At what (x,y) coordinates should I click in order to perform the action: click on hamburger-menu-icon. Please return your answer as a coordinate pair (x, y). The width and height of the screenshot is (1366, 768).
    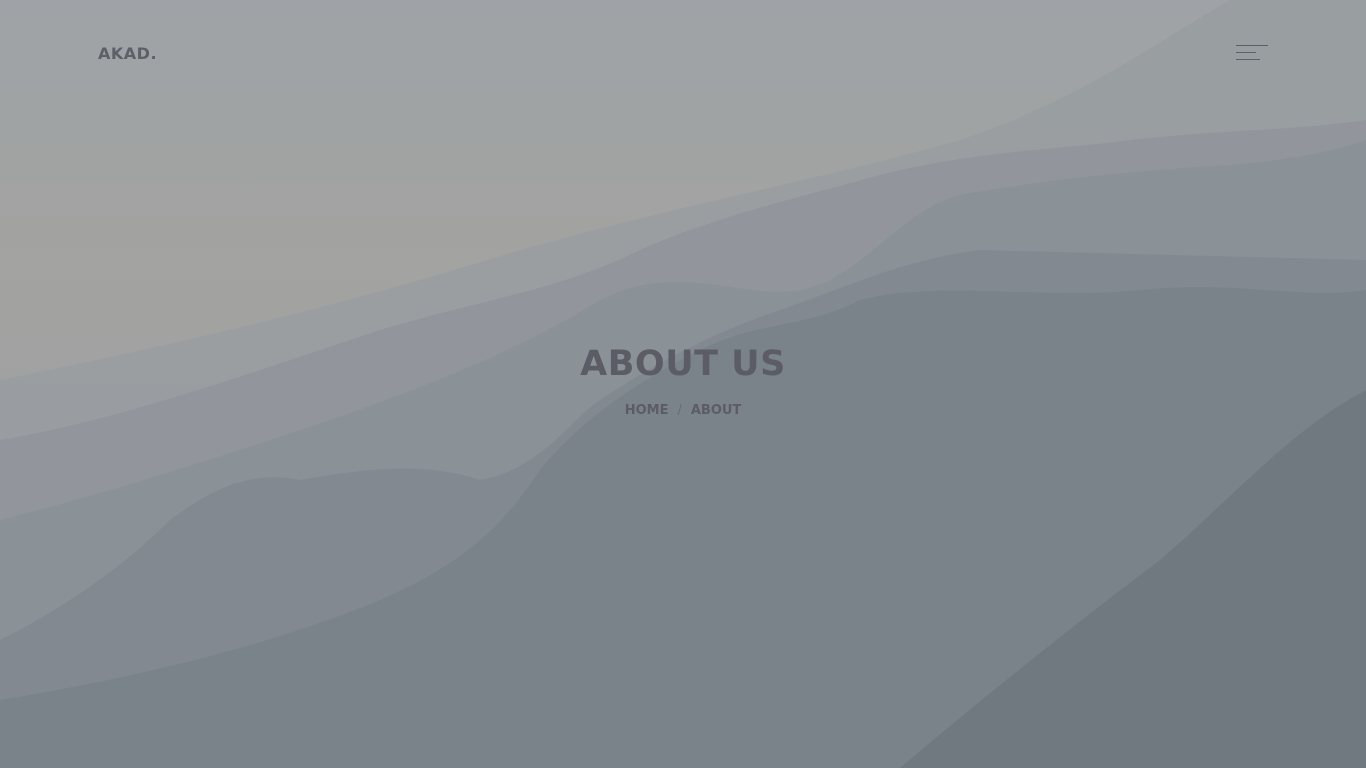
    Looking at the image, I should click on (1253, 53).